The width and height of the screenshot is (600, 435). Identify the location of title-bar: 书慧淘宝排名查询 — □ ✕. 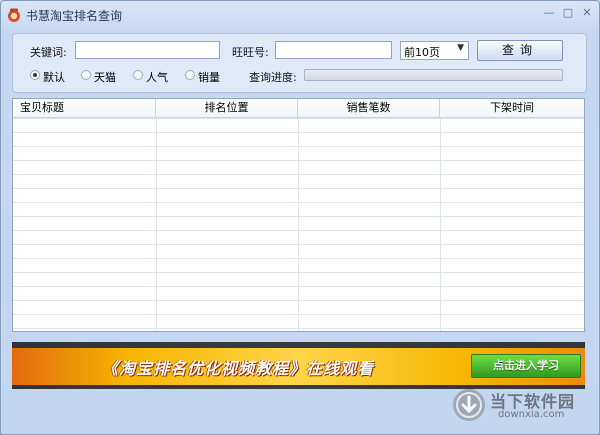
(300, 15).